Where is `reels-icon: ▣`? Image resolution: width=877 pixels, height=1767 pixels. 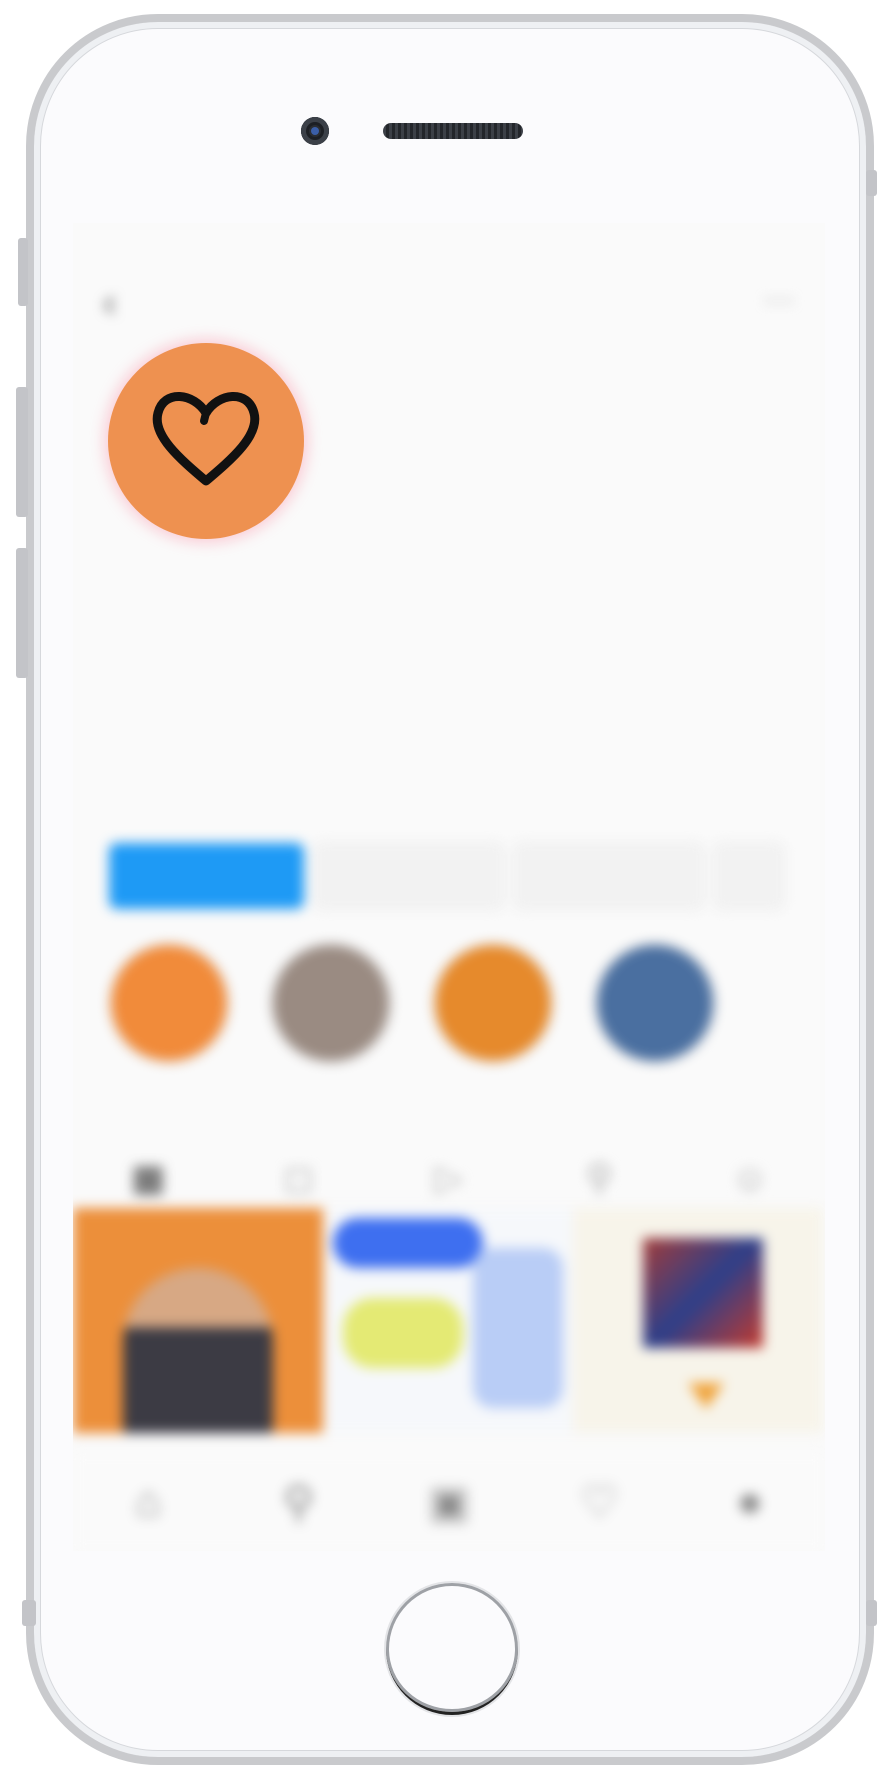 reels-icon: ▣ is located at coordinates (449, 1502).